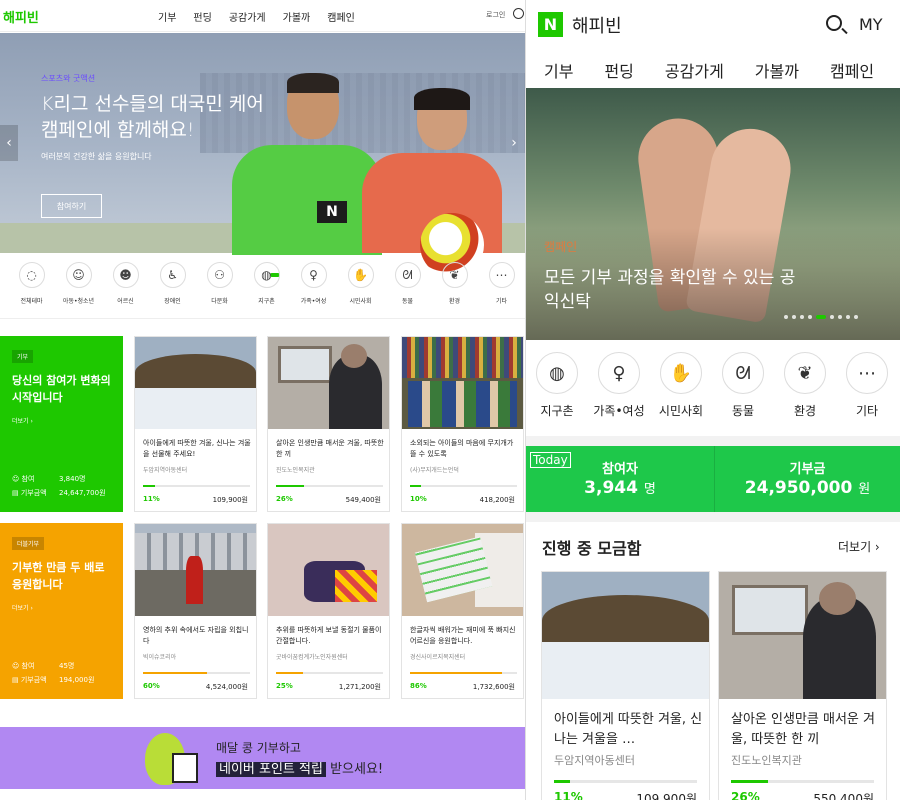 This screenshot has height=800, width=900. I want to click on card-title: 아이들에게 따뜻한 겨울, 신나는 겨울을 선물해 주세요!, so click(197, 448).